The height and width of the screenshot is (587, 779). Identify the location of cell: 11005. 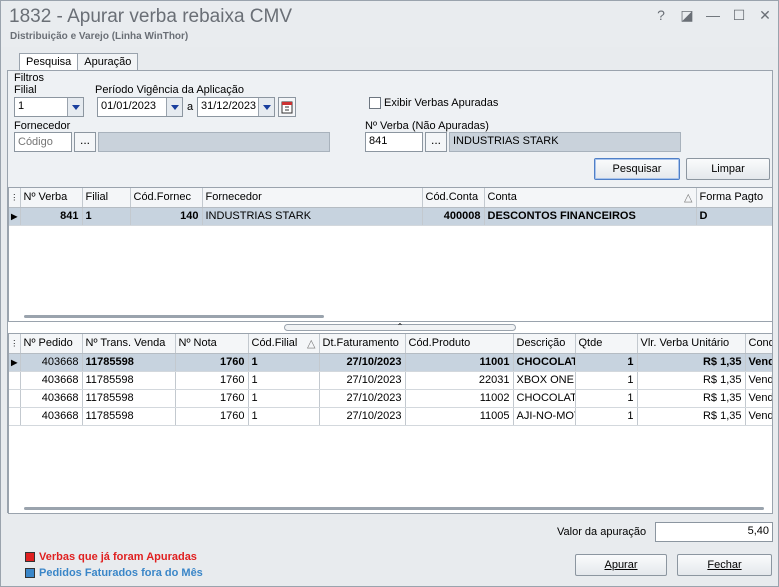
(459, 416).